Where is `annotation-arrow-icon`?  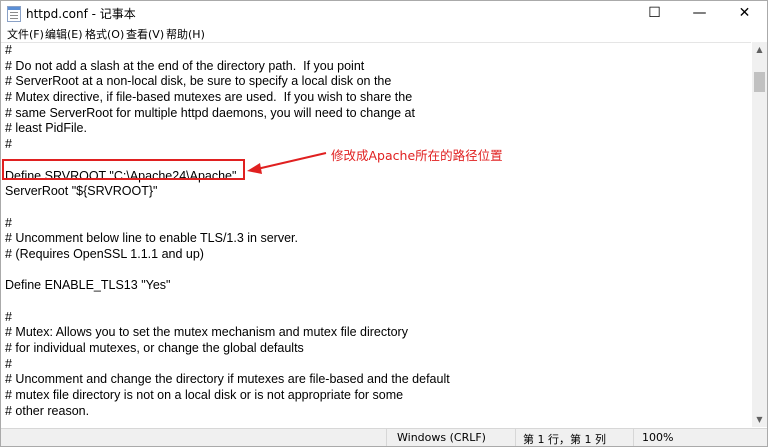
annotation-arrow-icon is located at coordinates (287, 163).